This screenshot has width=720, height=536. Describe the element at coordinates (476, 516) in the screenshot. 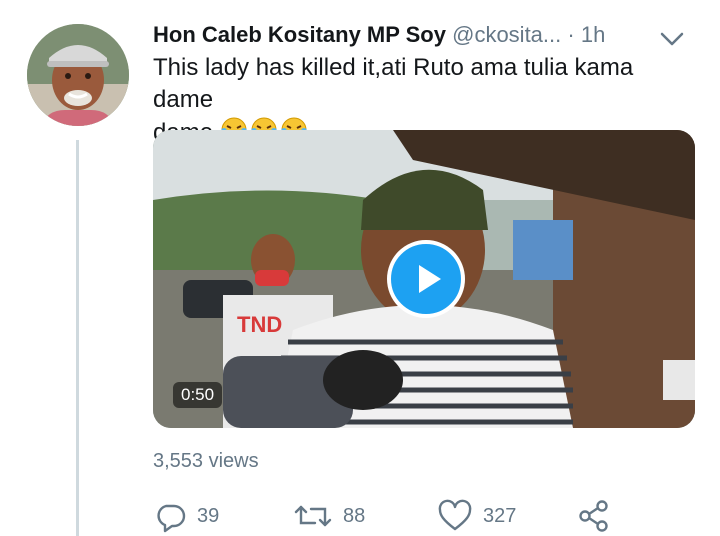

I see `like-button: 327` at that location.